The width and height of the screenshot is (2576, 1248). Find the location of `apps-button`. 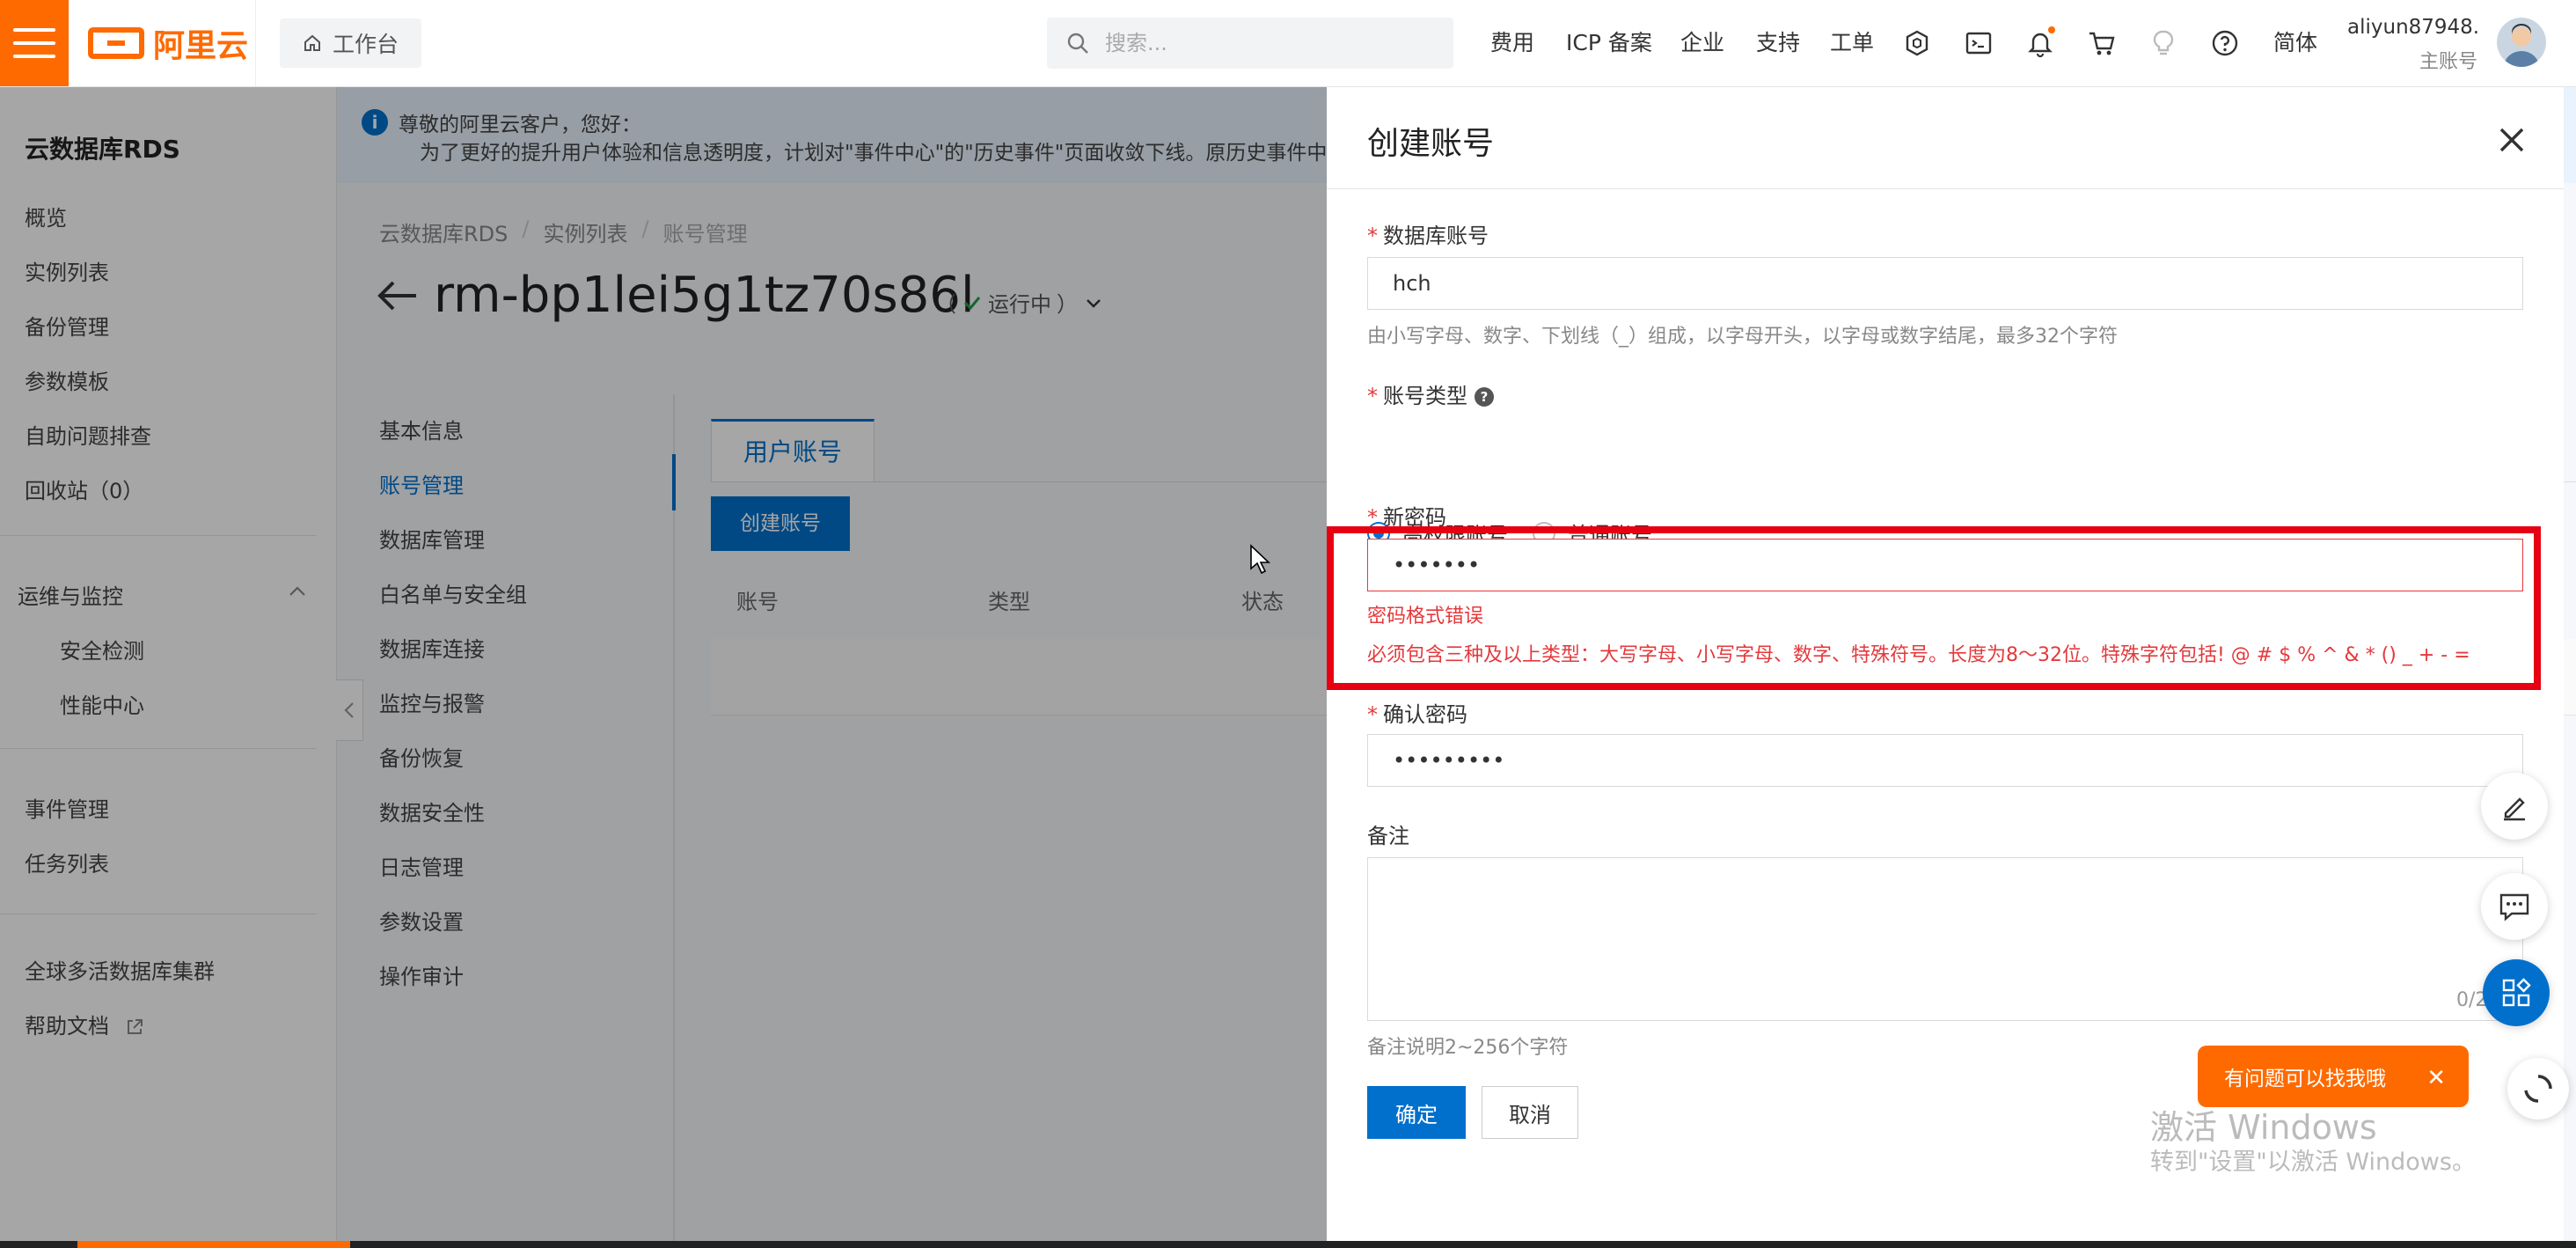

apps-button is located at coordinates (2516, 992).